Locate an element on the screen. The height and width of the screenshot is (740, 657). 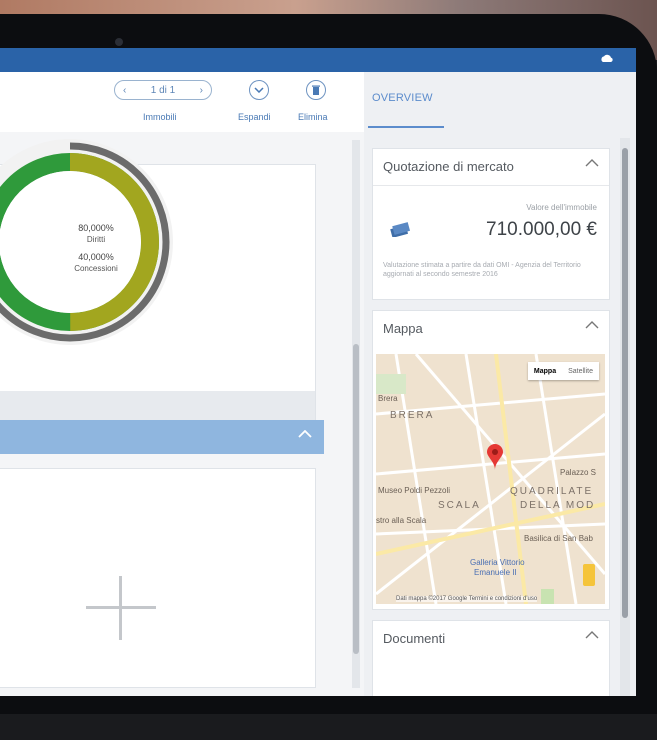
top-bar is located at coordinates (318, 60).